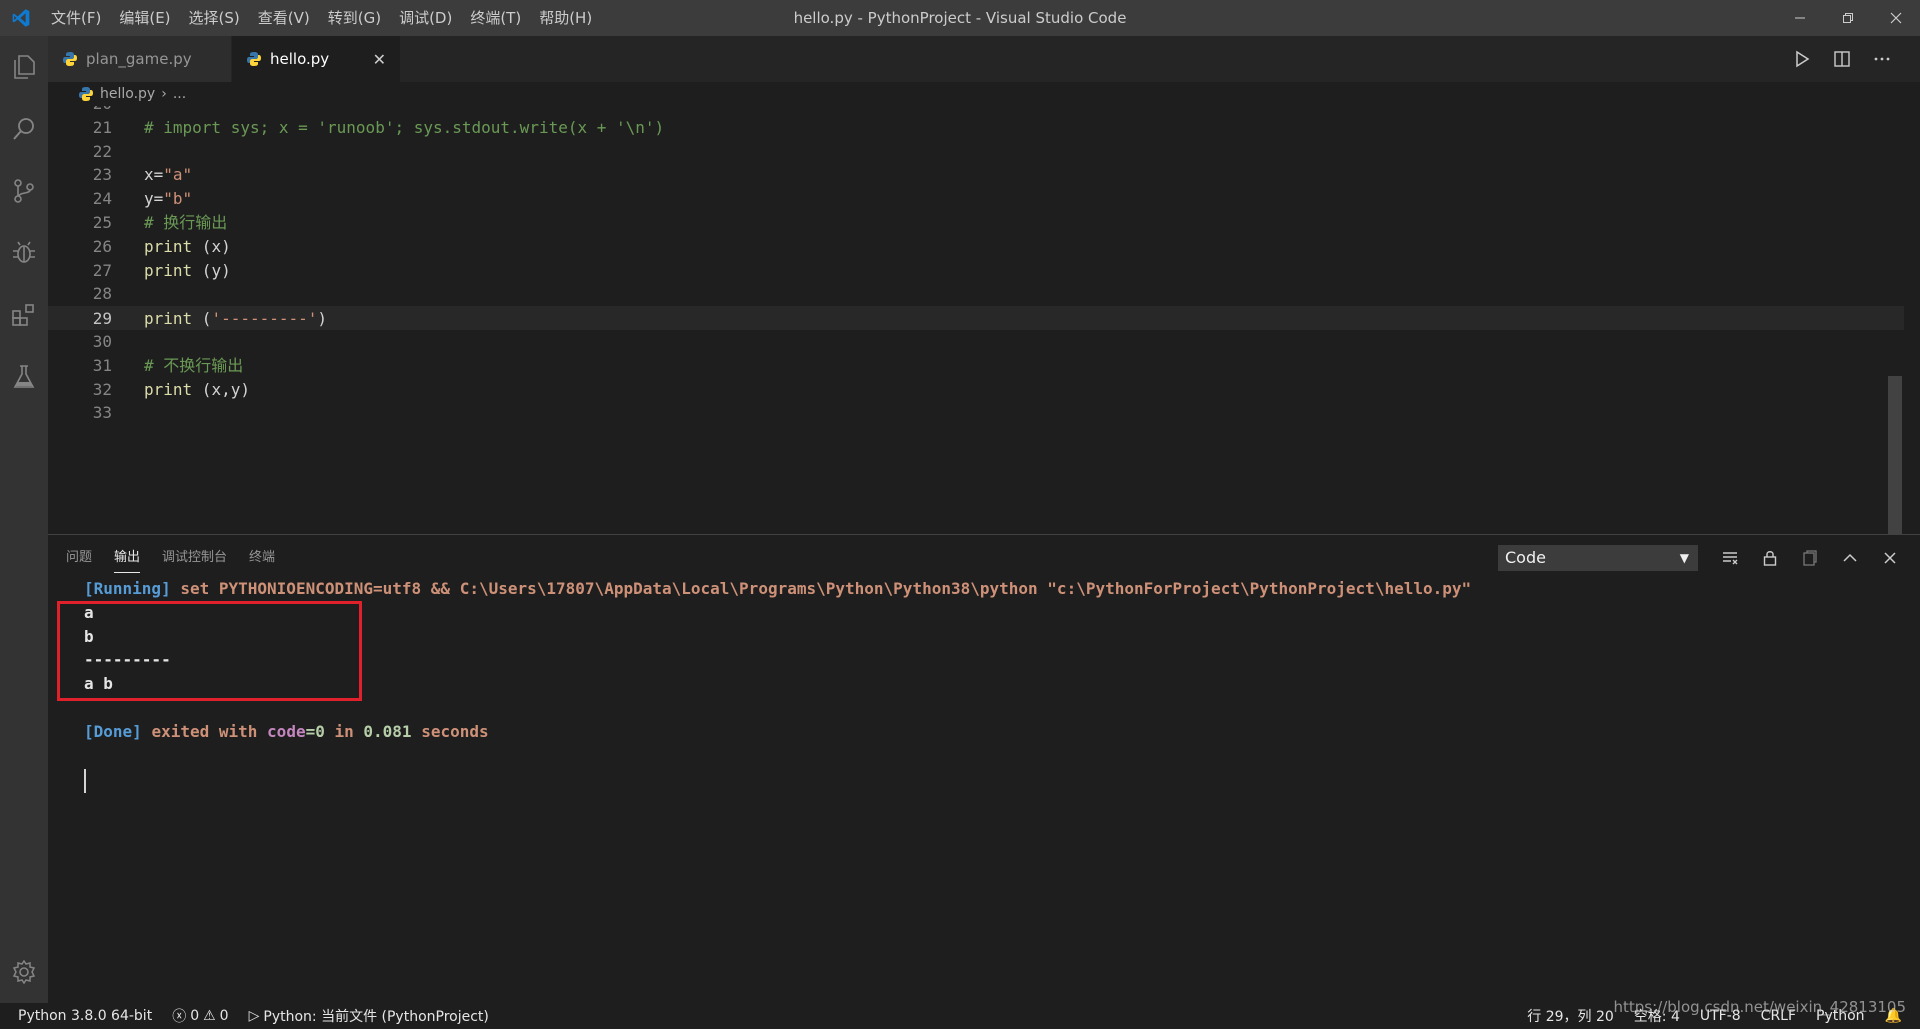  What do you see at coordinates (976, 294) in the screenshot?
I see `code-line: 28` at bounding box center [976, 294].